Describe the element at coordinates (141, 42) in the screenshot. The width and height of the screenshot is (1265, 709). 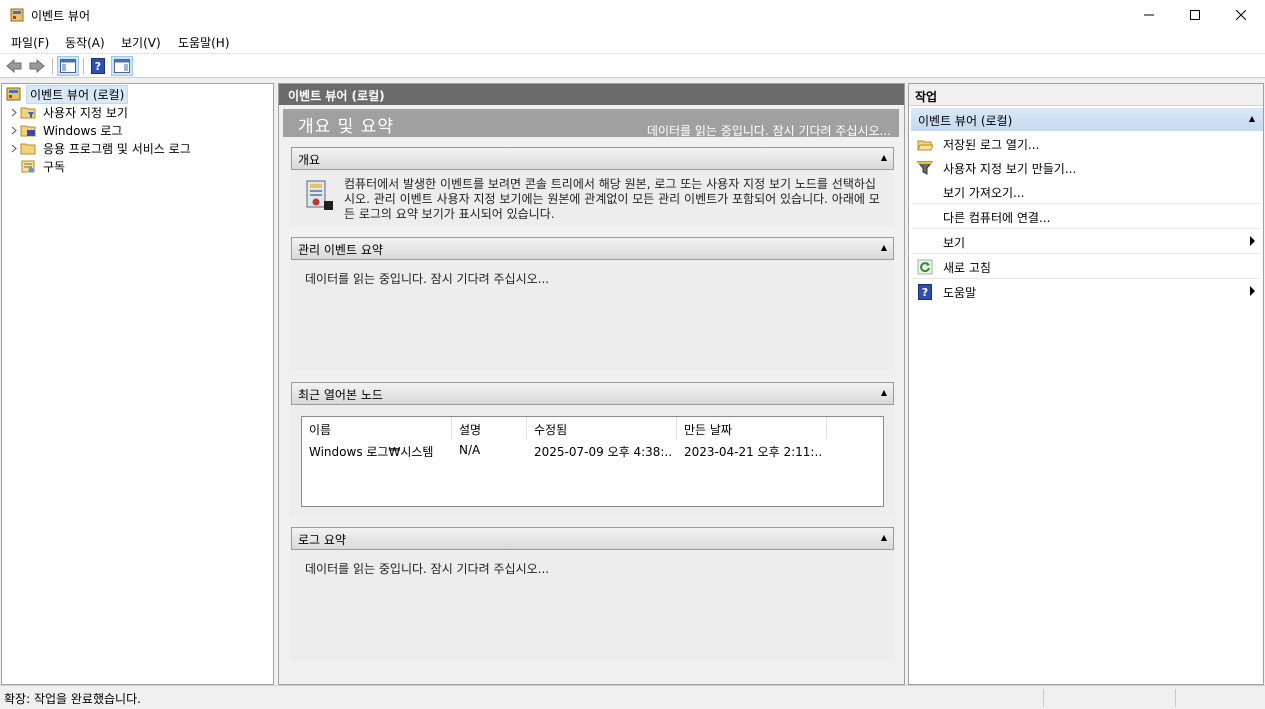
I see `menu-view: 보기(V)` at that location.